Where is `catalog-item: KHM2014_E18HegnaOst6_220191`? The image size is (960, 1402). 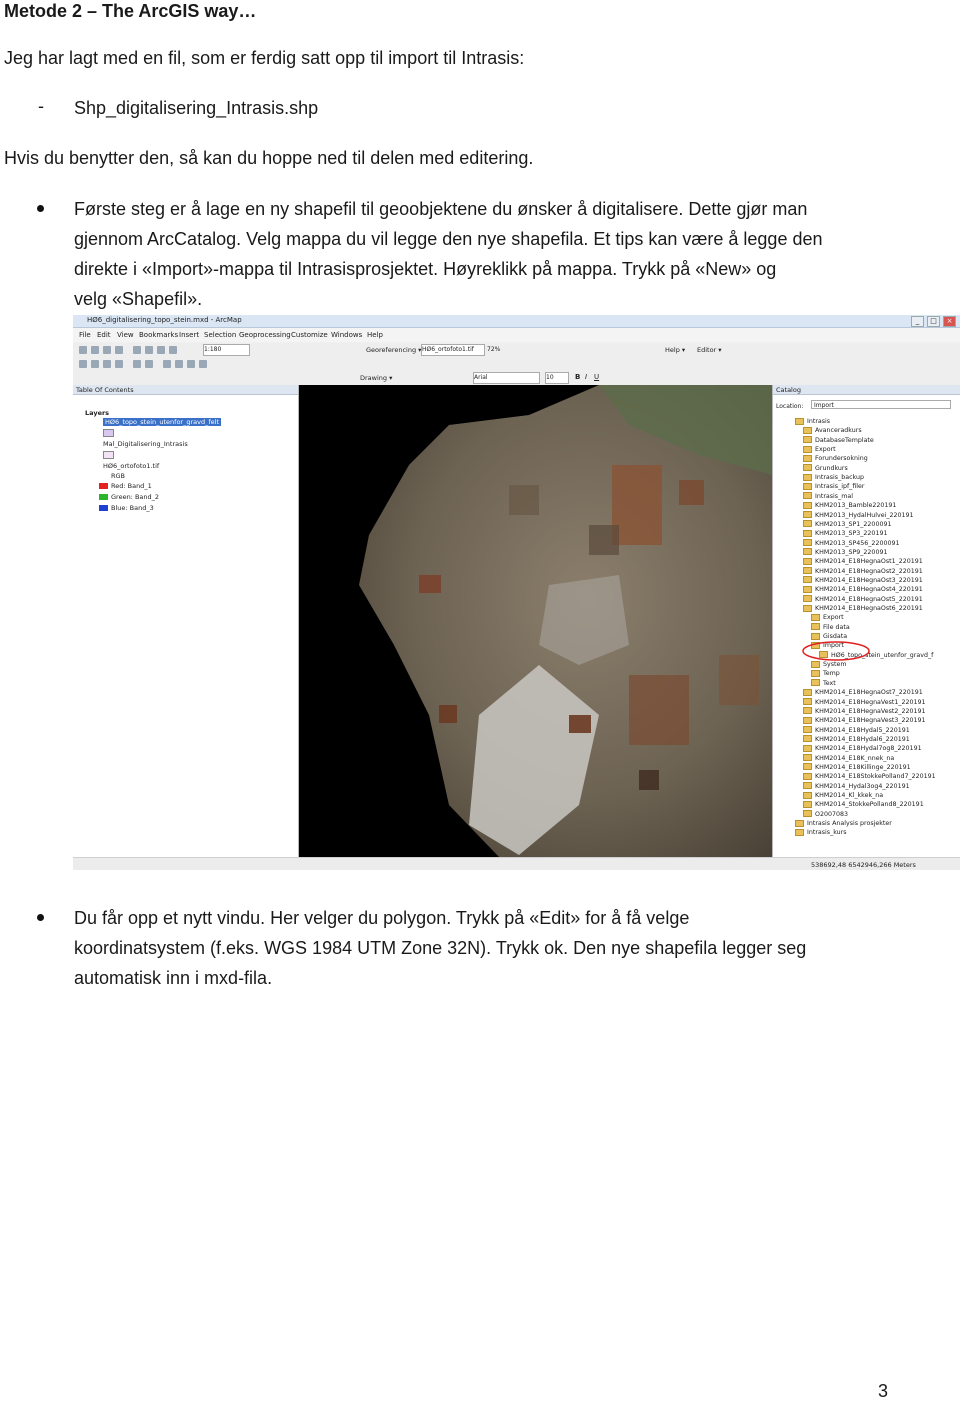 catalog-item: KHM2014_E18HegnaOst6_220191 is located at coordinates (863, 608).